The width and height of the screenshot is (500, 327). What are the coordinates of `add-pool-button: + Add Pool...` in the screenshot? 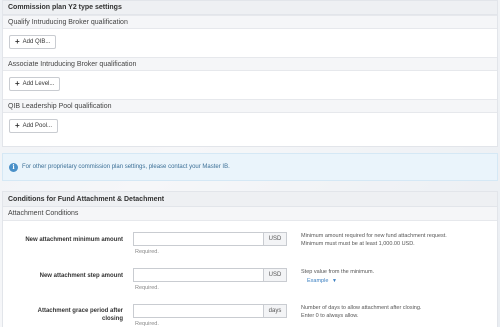 It's located at (34, 126).